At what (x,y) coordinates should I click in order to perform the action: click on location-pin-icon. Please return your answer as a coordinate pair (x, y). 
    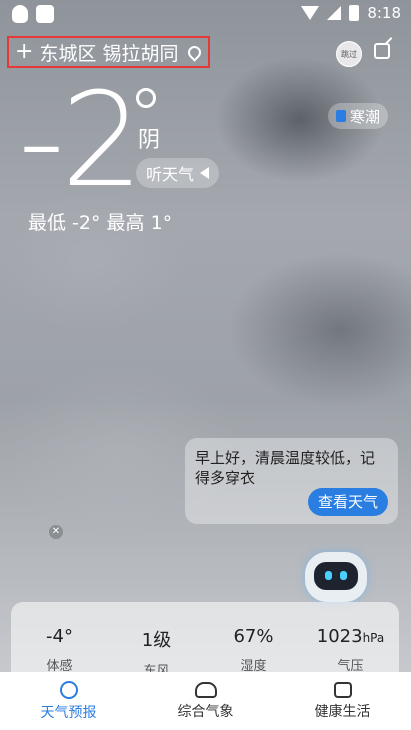
    Looking at the image, I should click on (195, 52).